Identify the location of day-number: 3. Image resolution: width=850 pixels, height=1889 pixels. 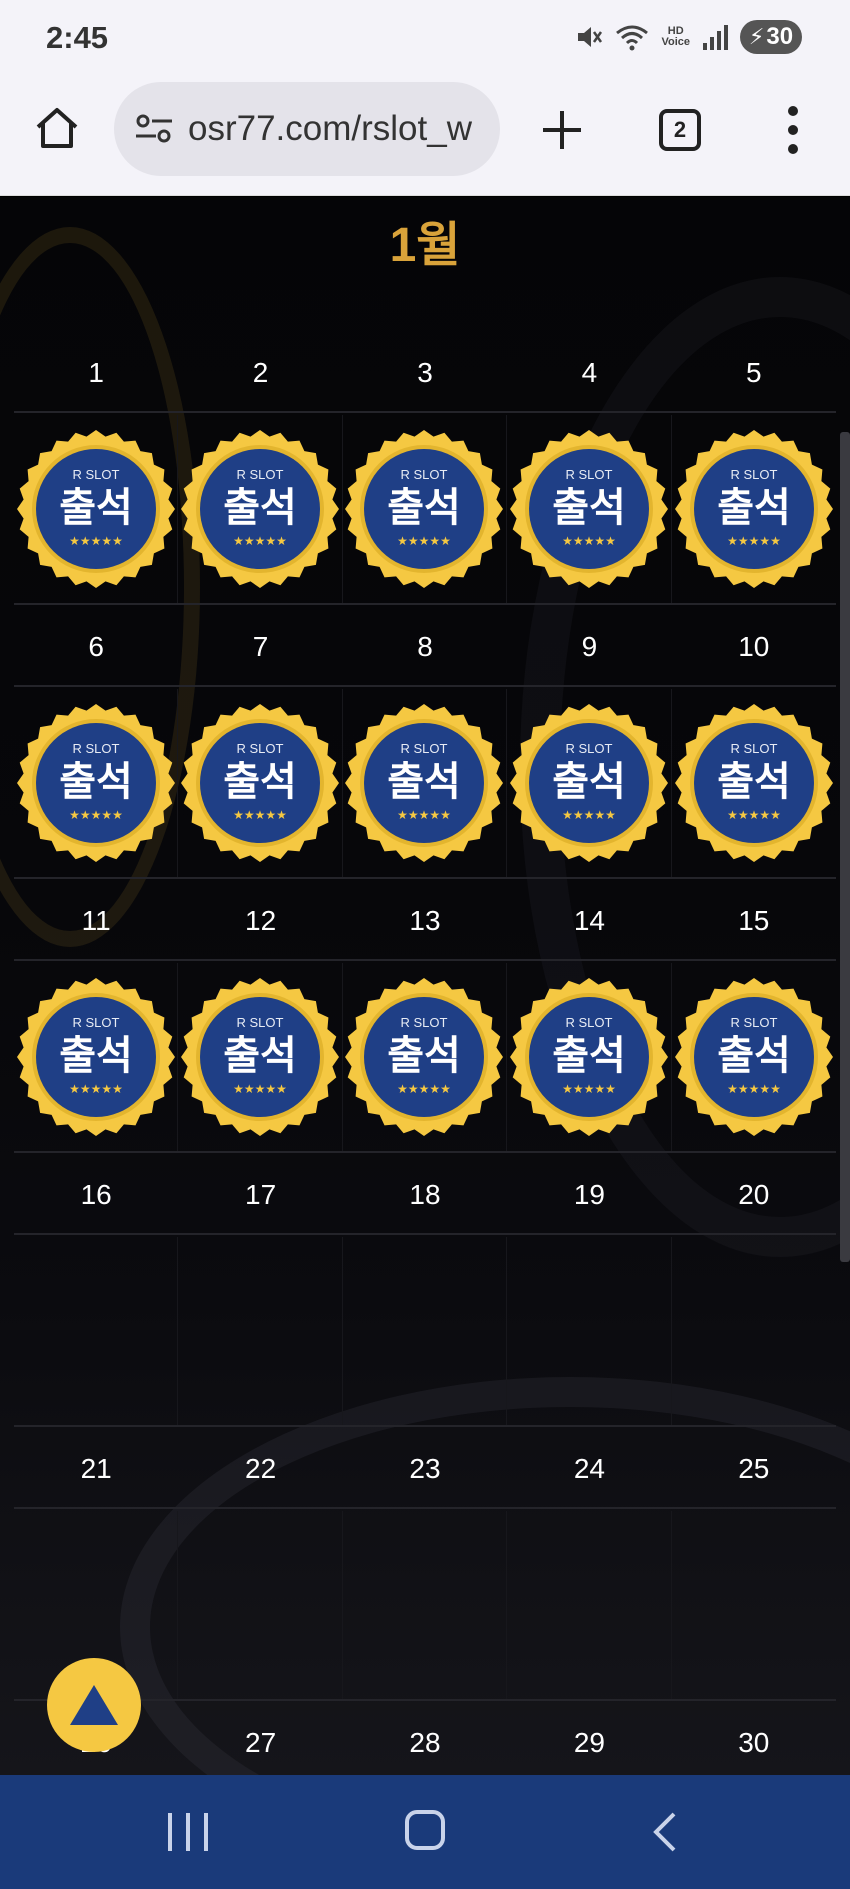
(425, 372).